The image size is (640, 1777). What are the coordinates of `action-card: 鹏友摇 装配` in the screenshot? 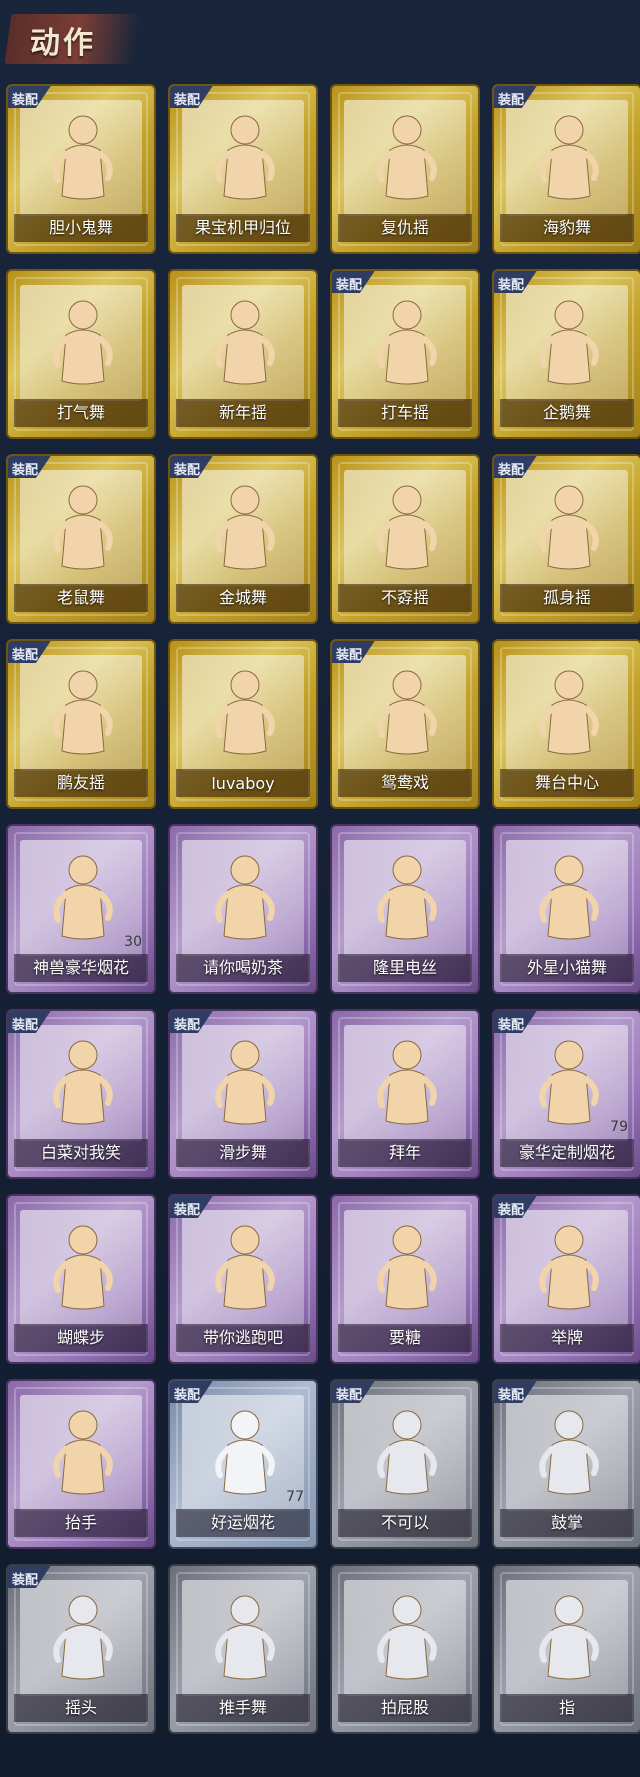 It's located at (81, 724).